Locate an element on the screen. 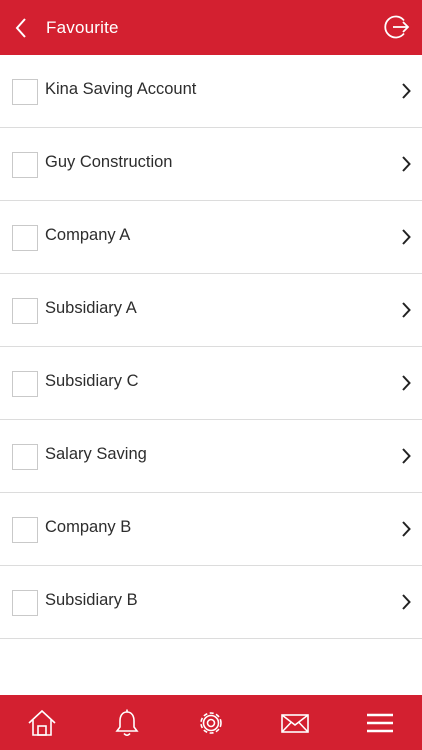  bell-icon is located at coordinates (126, 722).